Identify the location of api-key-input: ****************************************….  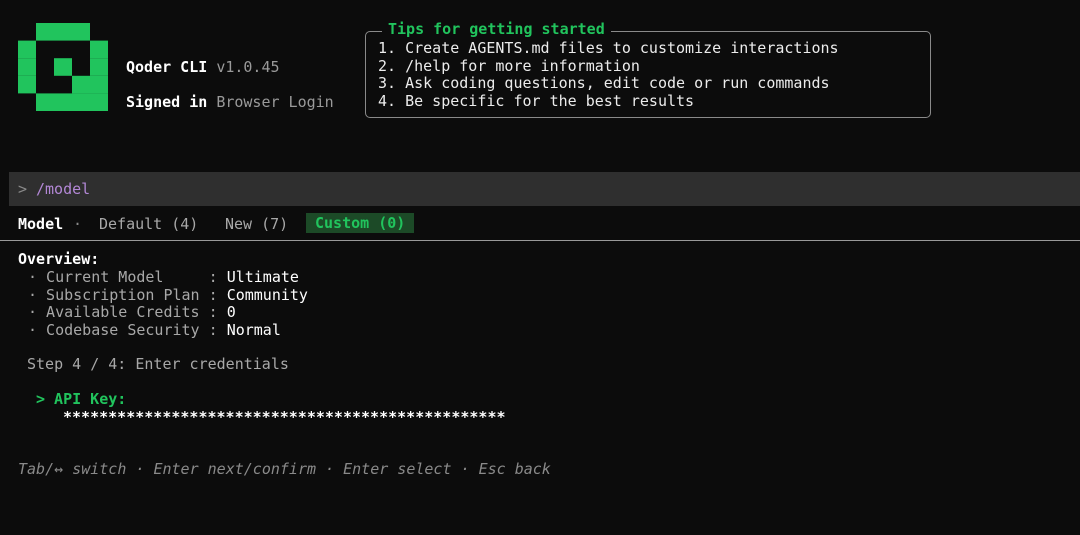
(284, 417).